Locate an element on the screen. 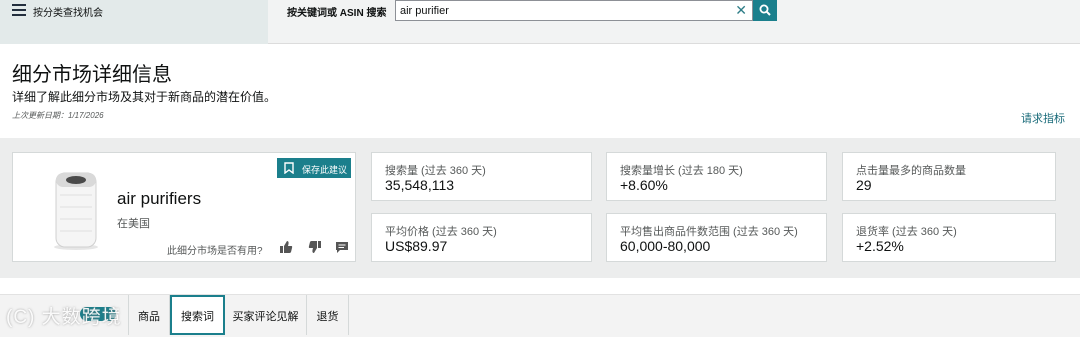 The image size is (1080, 337). top-bar: 按分类查找机会 按关键词或 ASIN 搜索 ✕ is located at coordinates (540, 22).